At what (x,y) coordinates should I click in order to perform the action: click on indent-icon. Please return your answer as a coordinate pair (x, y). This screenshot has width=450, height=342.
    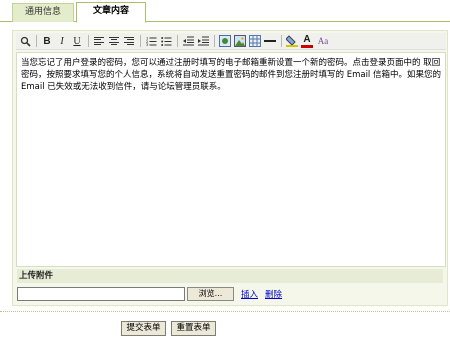
    Looking at the image, I should click on (203, 41).